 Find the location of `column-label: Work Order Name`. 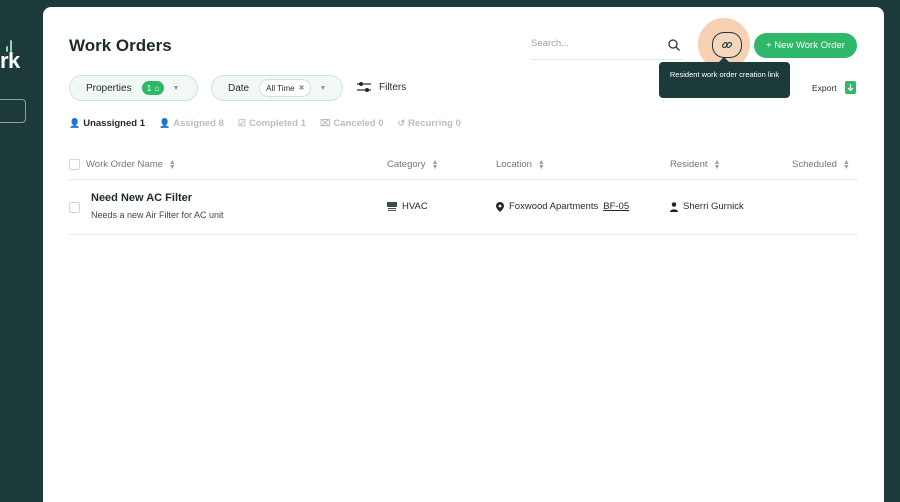

column-label: Work Order Name is located at coordinates (124, 164).